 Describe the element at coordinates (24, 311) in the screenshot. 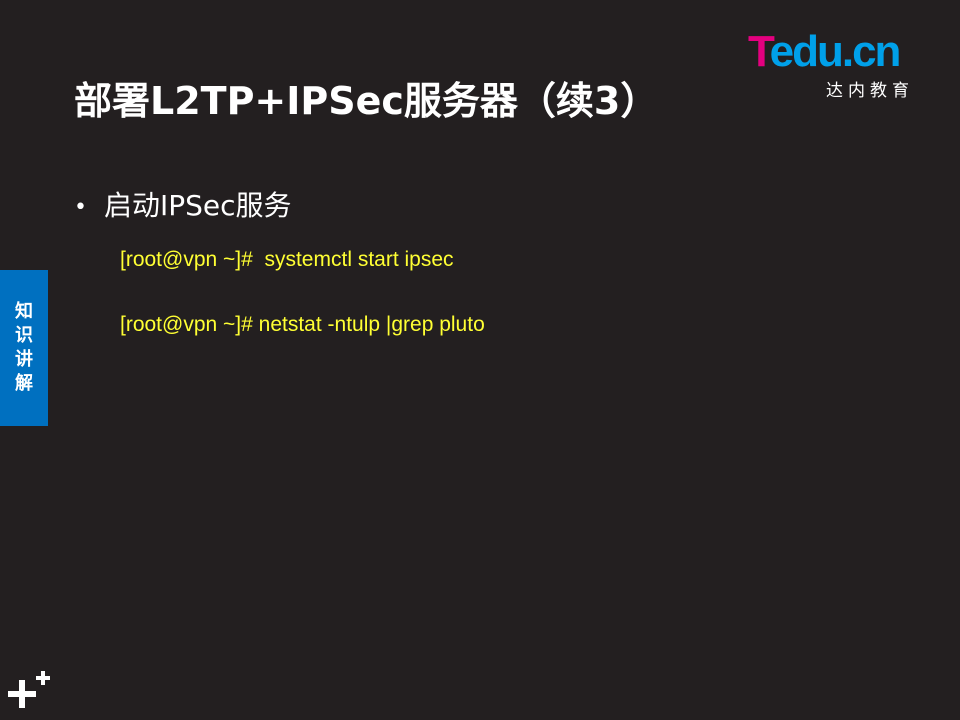

I see `side-tab-char: 知` at that location.